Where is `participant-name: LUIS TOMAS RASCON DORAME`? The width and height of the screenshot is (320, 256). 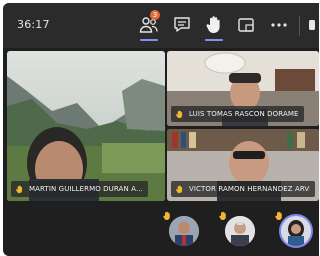 participant-name: LUIS TOMAS RASCON DORAME is located at coordinates (244, 114).